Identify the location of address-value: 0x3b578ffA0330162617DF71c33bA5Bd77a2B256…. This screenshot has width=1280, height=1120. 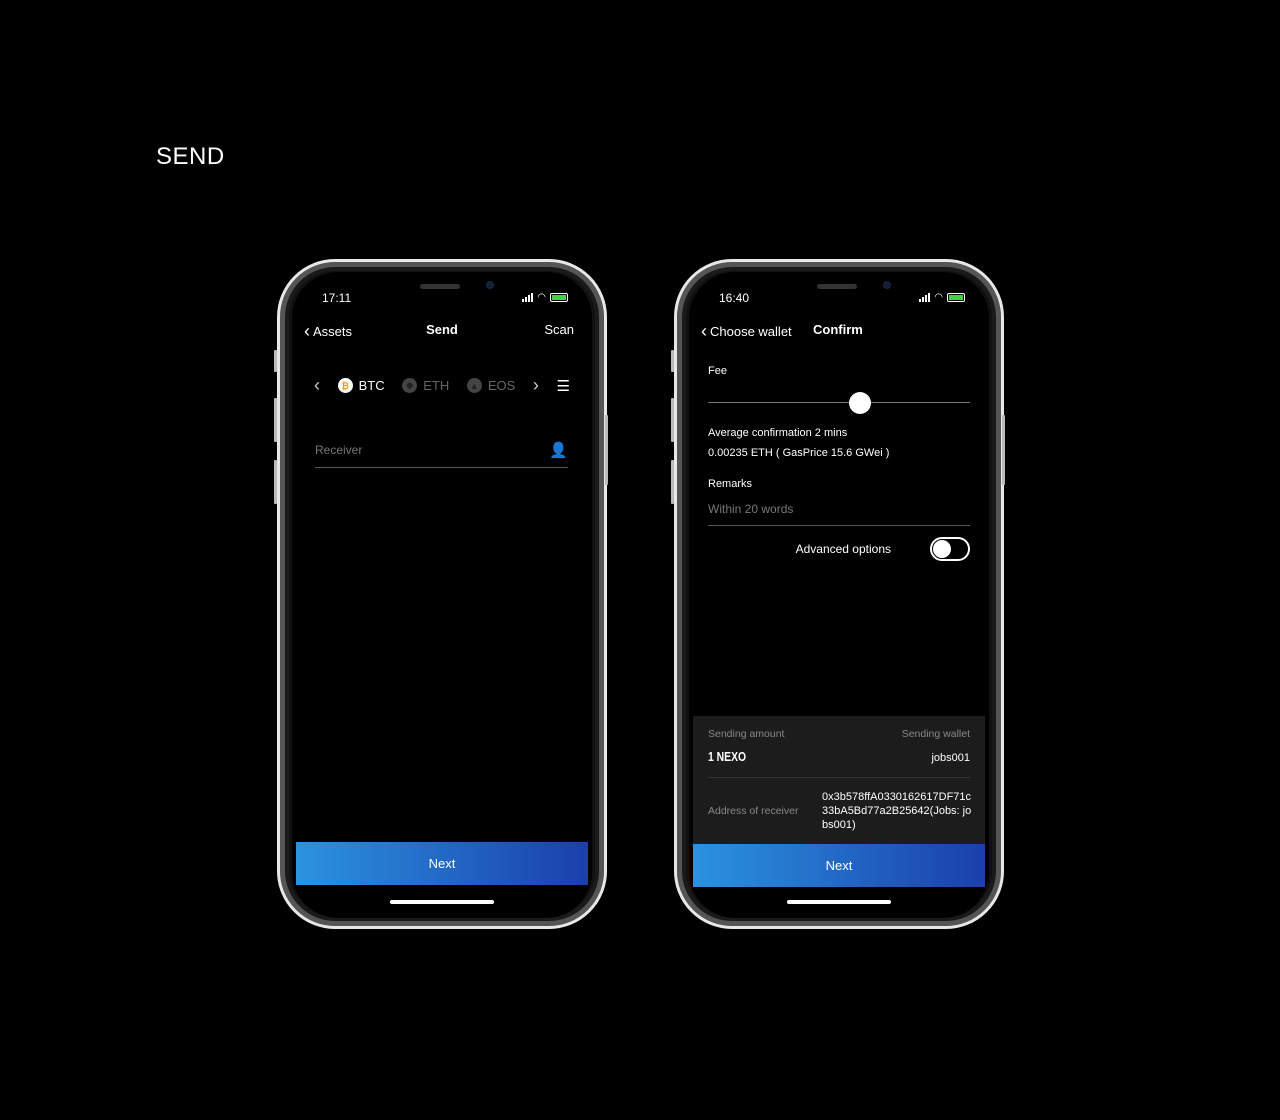
(897, 811).